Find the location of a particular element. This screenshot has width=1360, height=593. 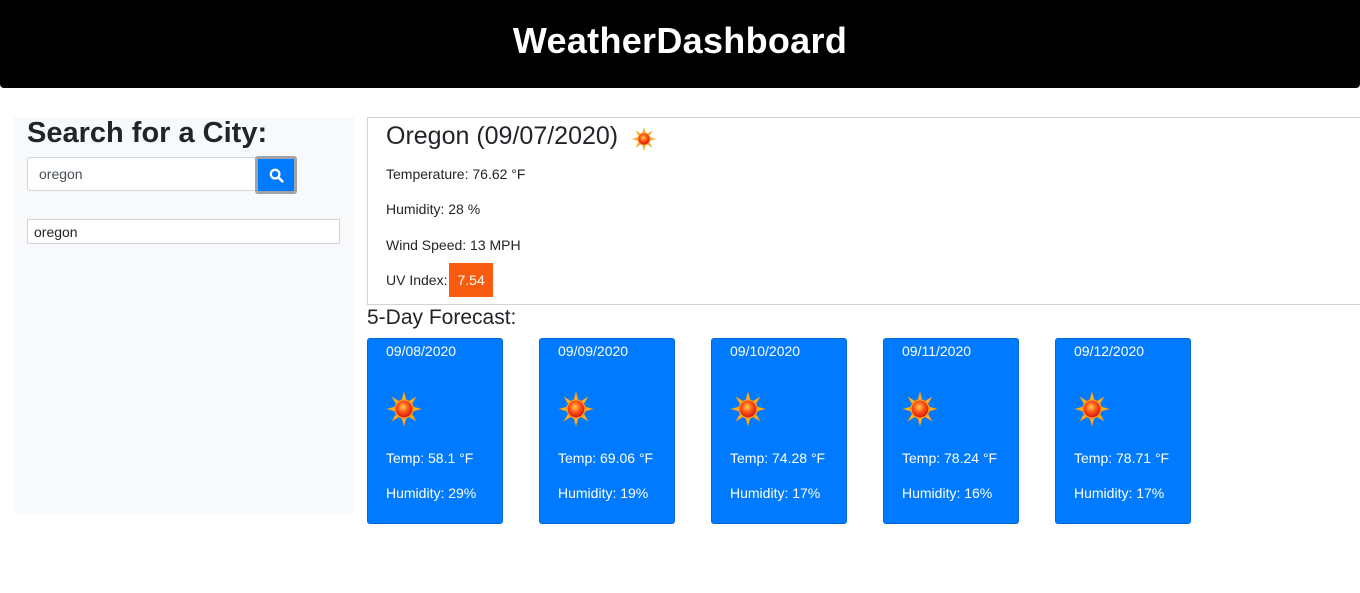

search-icon is located at coordinates (276, 175).